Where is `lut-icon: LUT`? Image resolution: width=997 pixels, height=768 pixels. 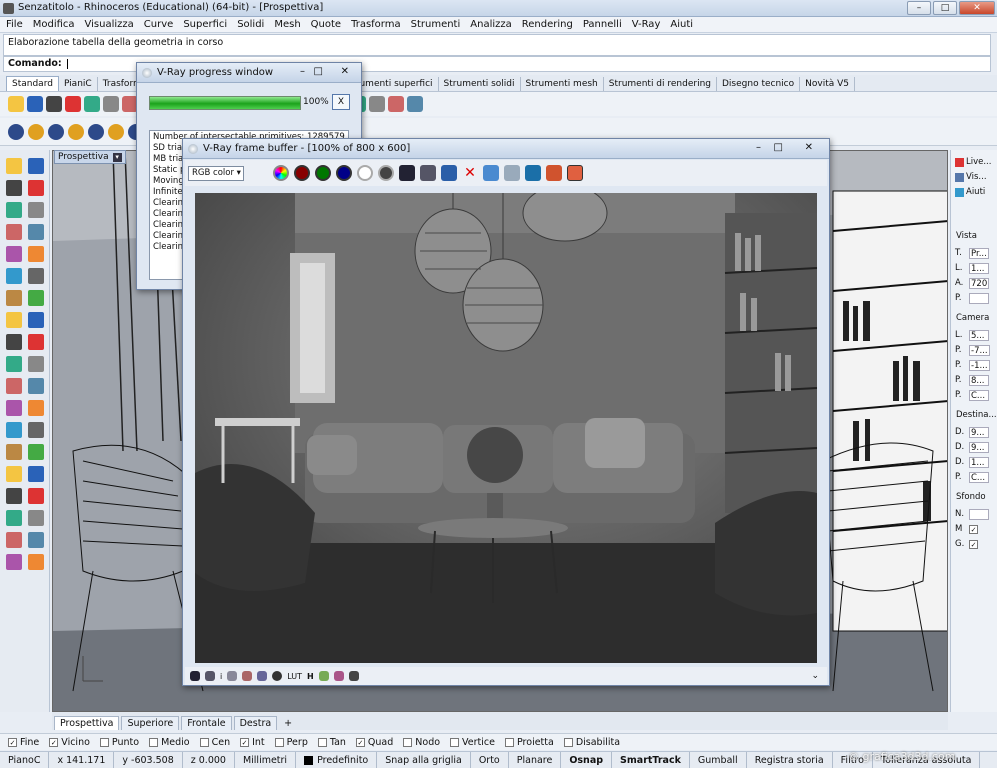 lut-icon: LUT is located at coordinates (294, 676).